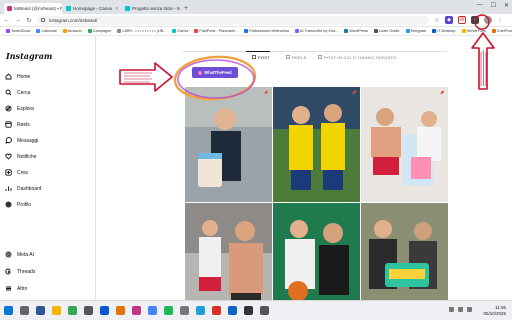  I want to click on address-bar: ← → ↻ instagram.com/mrbeast/ ☆ ◆ W ▪ ⋮, so click(256, 20).